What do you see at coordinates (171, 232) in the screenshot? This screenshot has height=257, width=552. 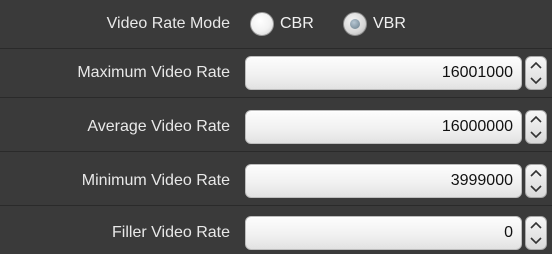 I see `filler-video-rate-label: Filler Video Rate` at bounding box center [171, 232].